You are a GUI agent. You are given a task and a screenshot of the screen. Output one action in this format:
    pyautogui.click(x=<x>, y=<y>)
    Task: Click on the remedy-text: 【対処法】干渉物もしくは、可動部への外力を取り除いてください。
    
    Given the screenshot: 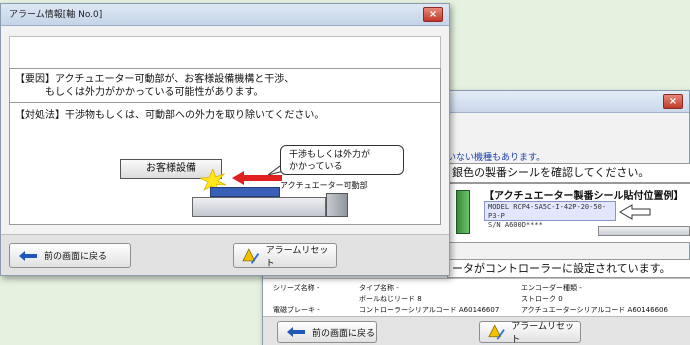 What is the action you would take?
    pyautogui.click(x=170, y=115)
    